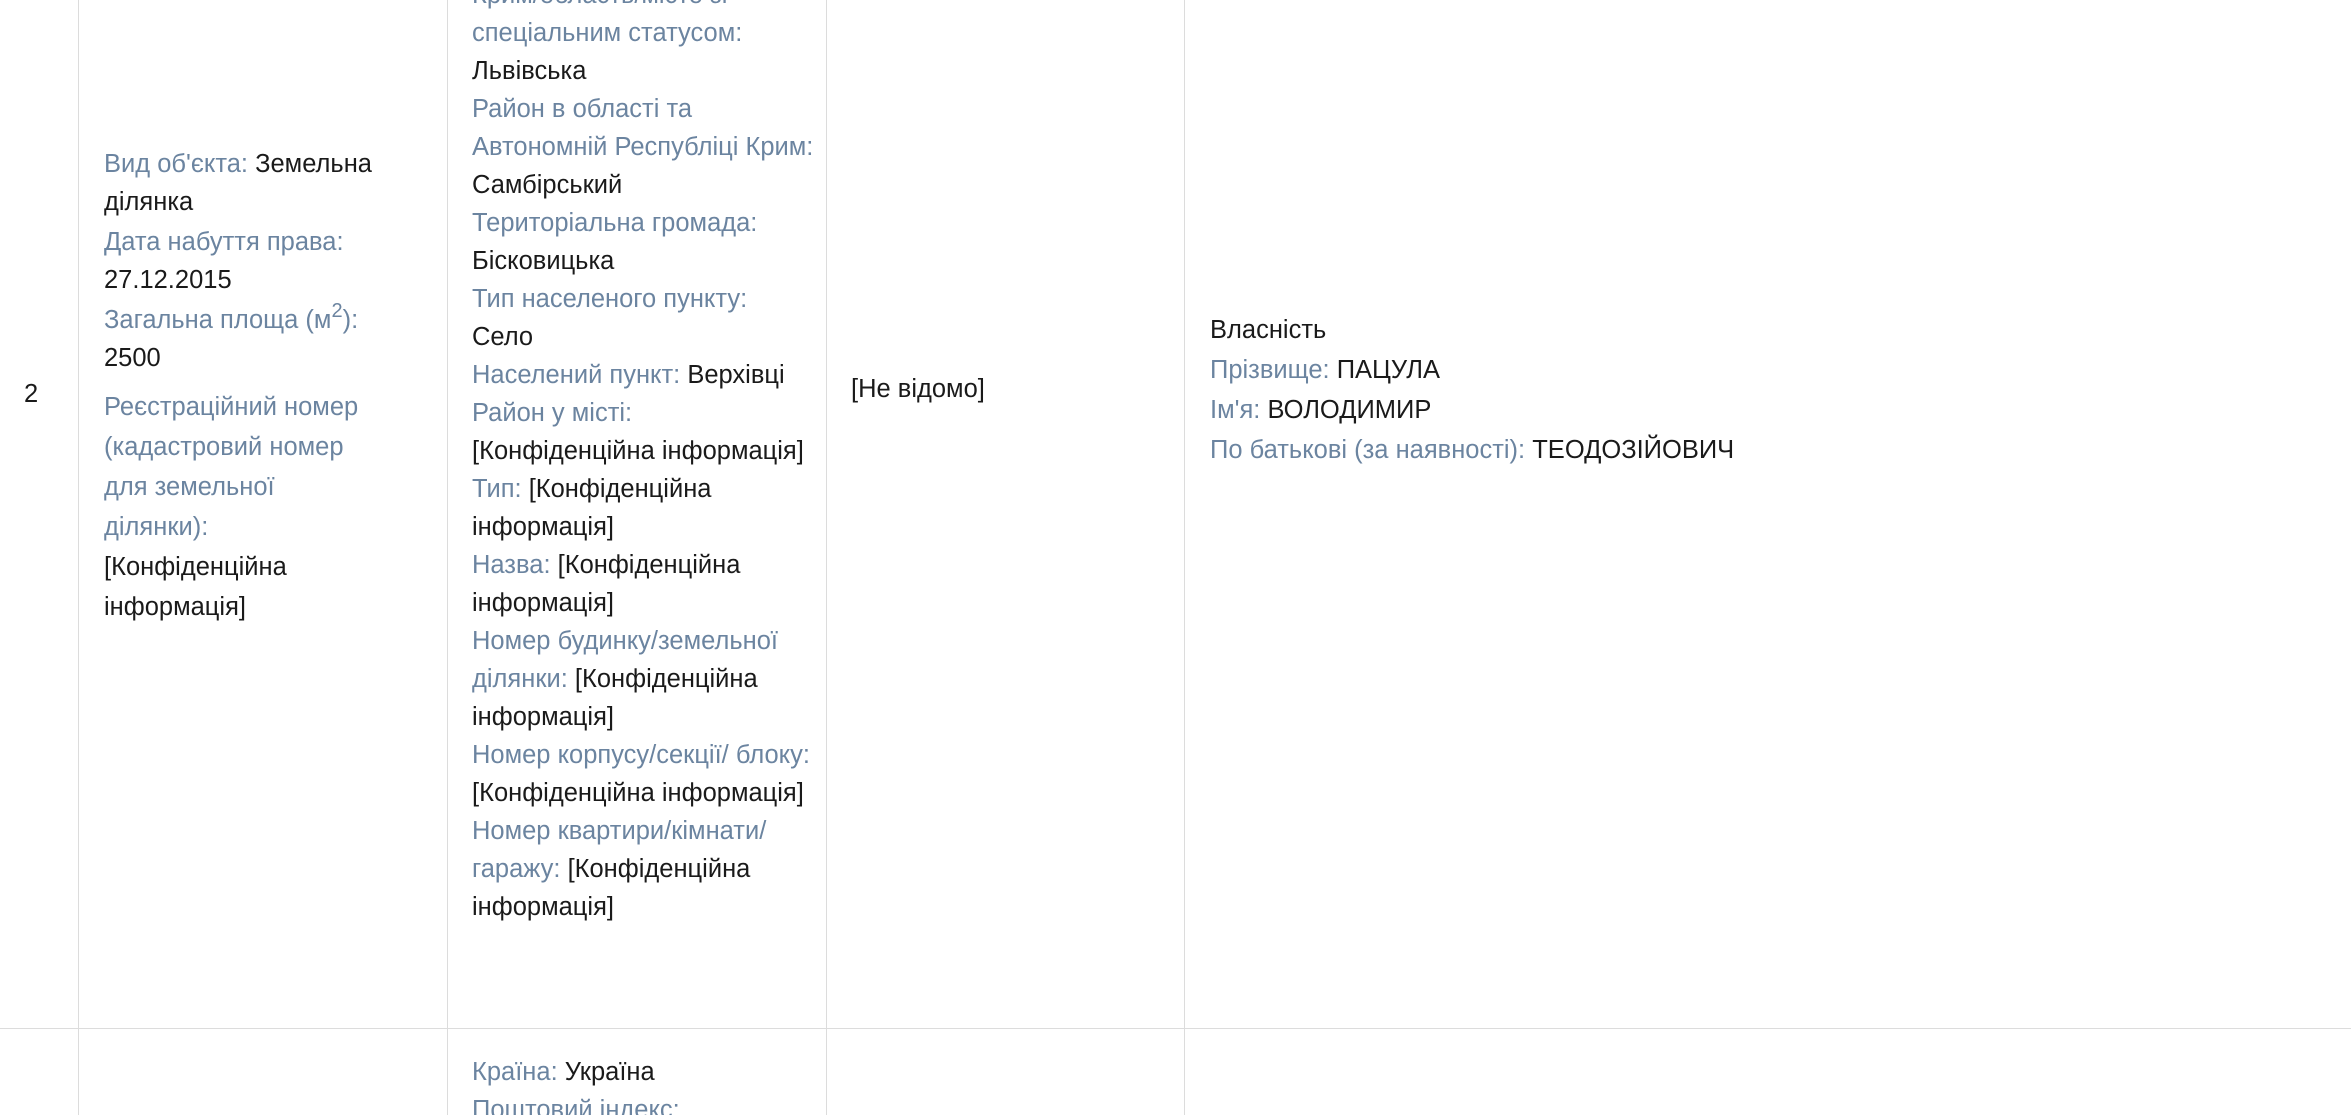 This screenshot has width=2351, height=1115. Describe the element at coordinates (254, 261) in the screenshot. I see `acquisition-date: Дата набуття права: 27.12.2015` at that location.